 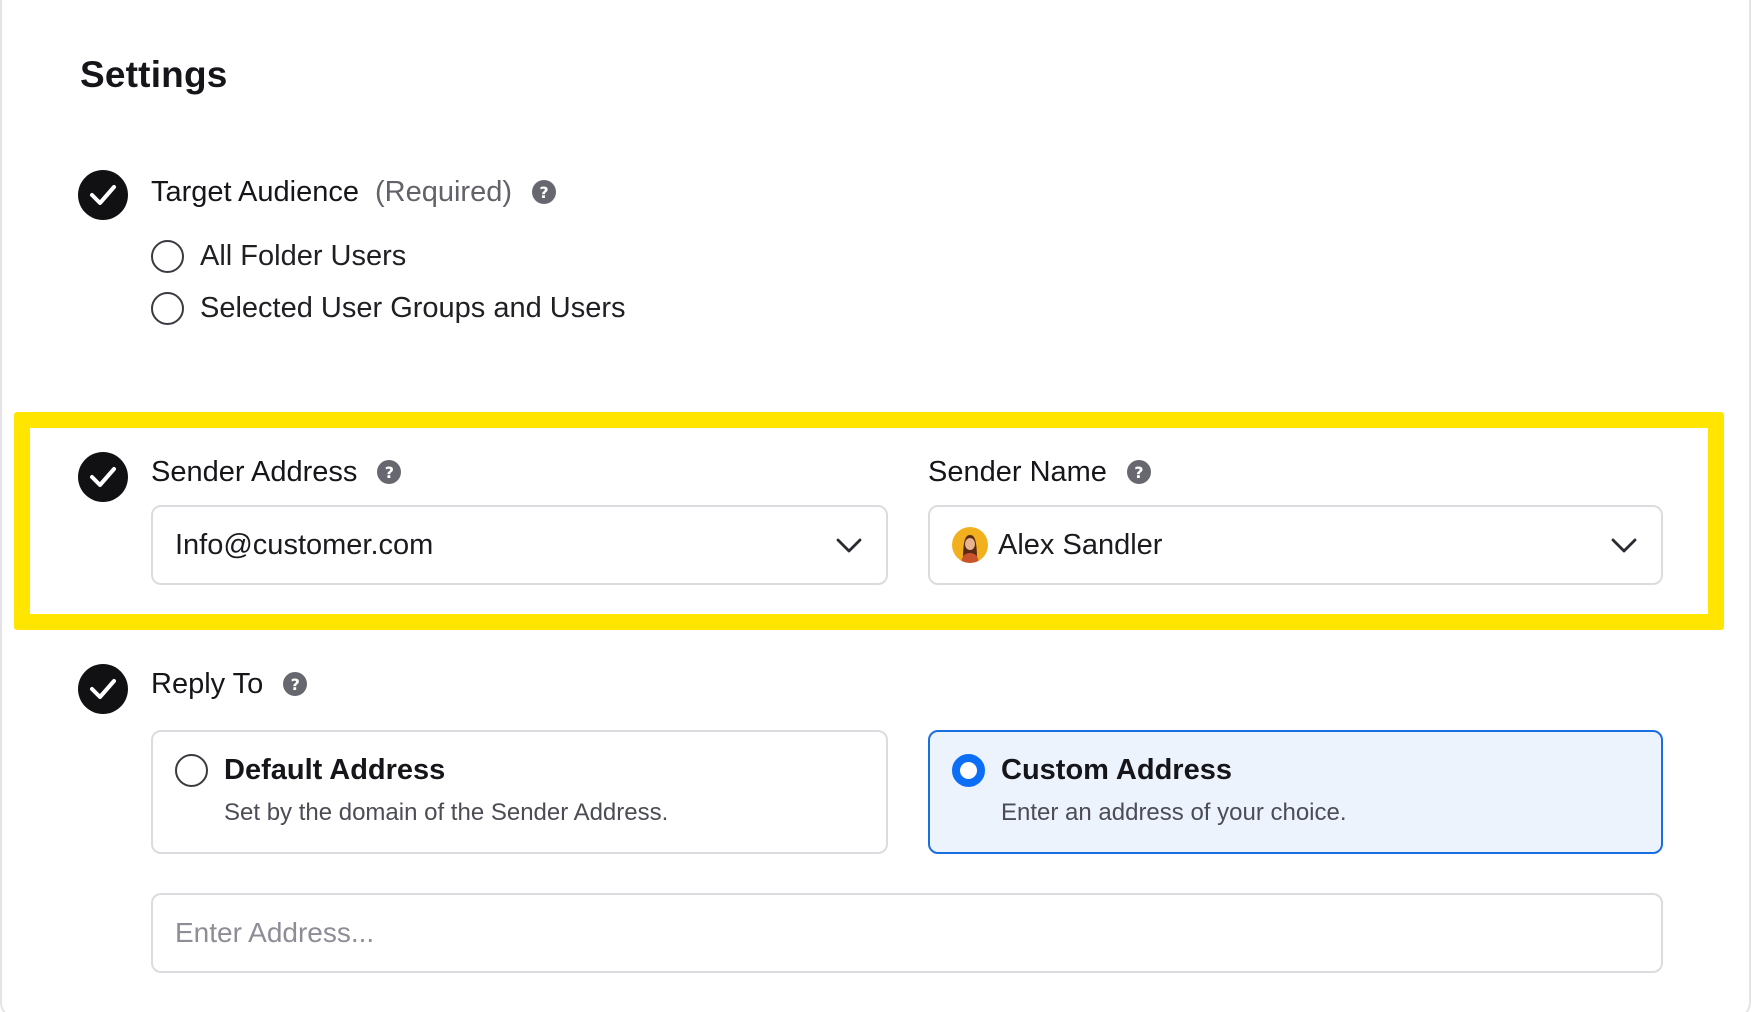 I want to click on reply-to-title: Reply To, so click(x=207, y=683).